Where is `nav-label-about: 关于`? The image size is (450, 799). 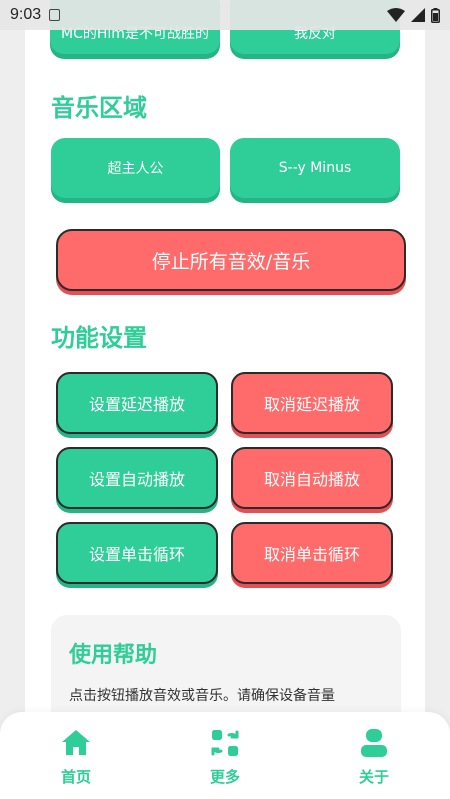
nav-label-about: 关于 is located at coordinates (373, 777).